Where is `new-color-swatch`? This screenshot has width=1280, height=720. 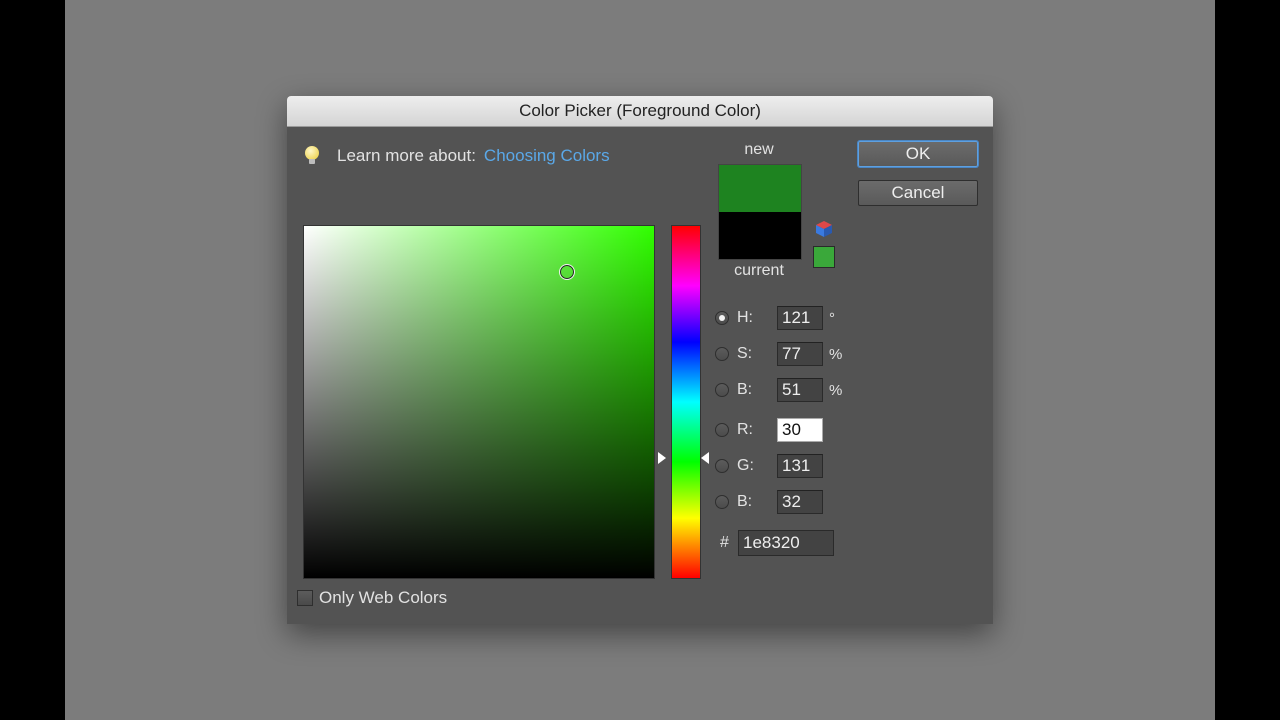 new-color-swatch is located at coordinates (760, 188).